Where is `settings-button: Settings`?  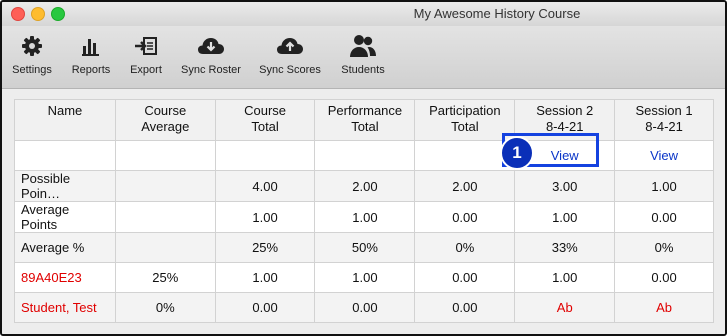 settings-button: Settings is located at coordinates (32, 55).